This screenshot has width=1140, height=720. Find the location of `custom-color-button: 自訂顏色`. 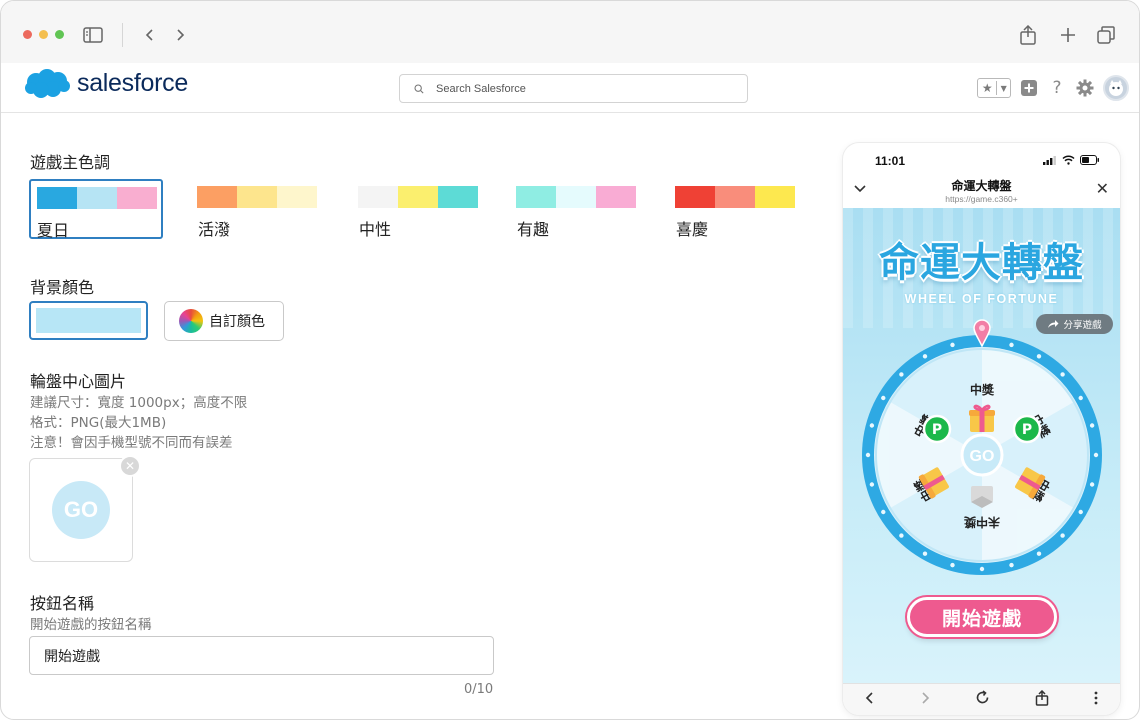

custom-color-button: 自訂顏色 is located at coordinates (224, 321).